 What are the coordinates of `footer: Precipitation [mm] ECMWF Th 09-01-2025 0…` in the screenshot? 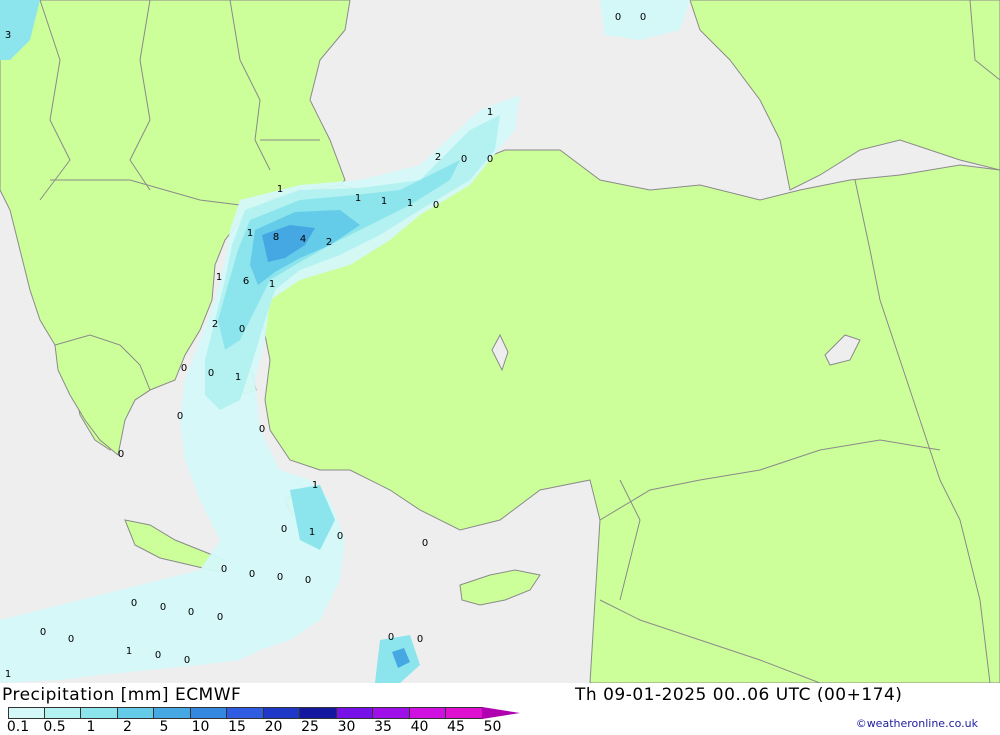 It's located at (500, 709).